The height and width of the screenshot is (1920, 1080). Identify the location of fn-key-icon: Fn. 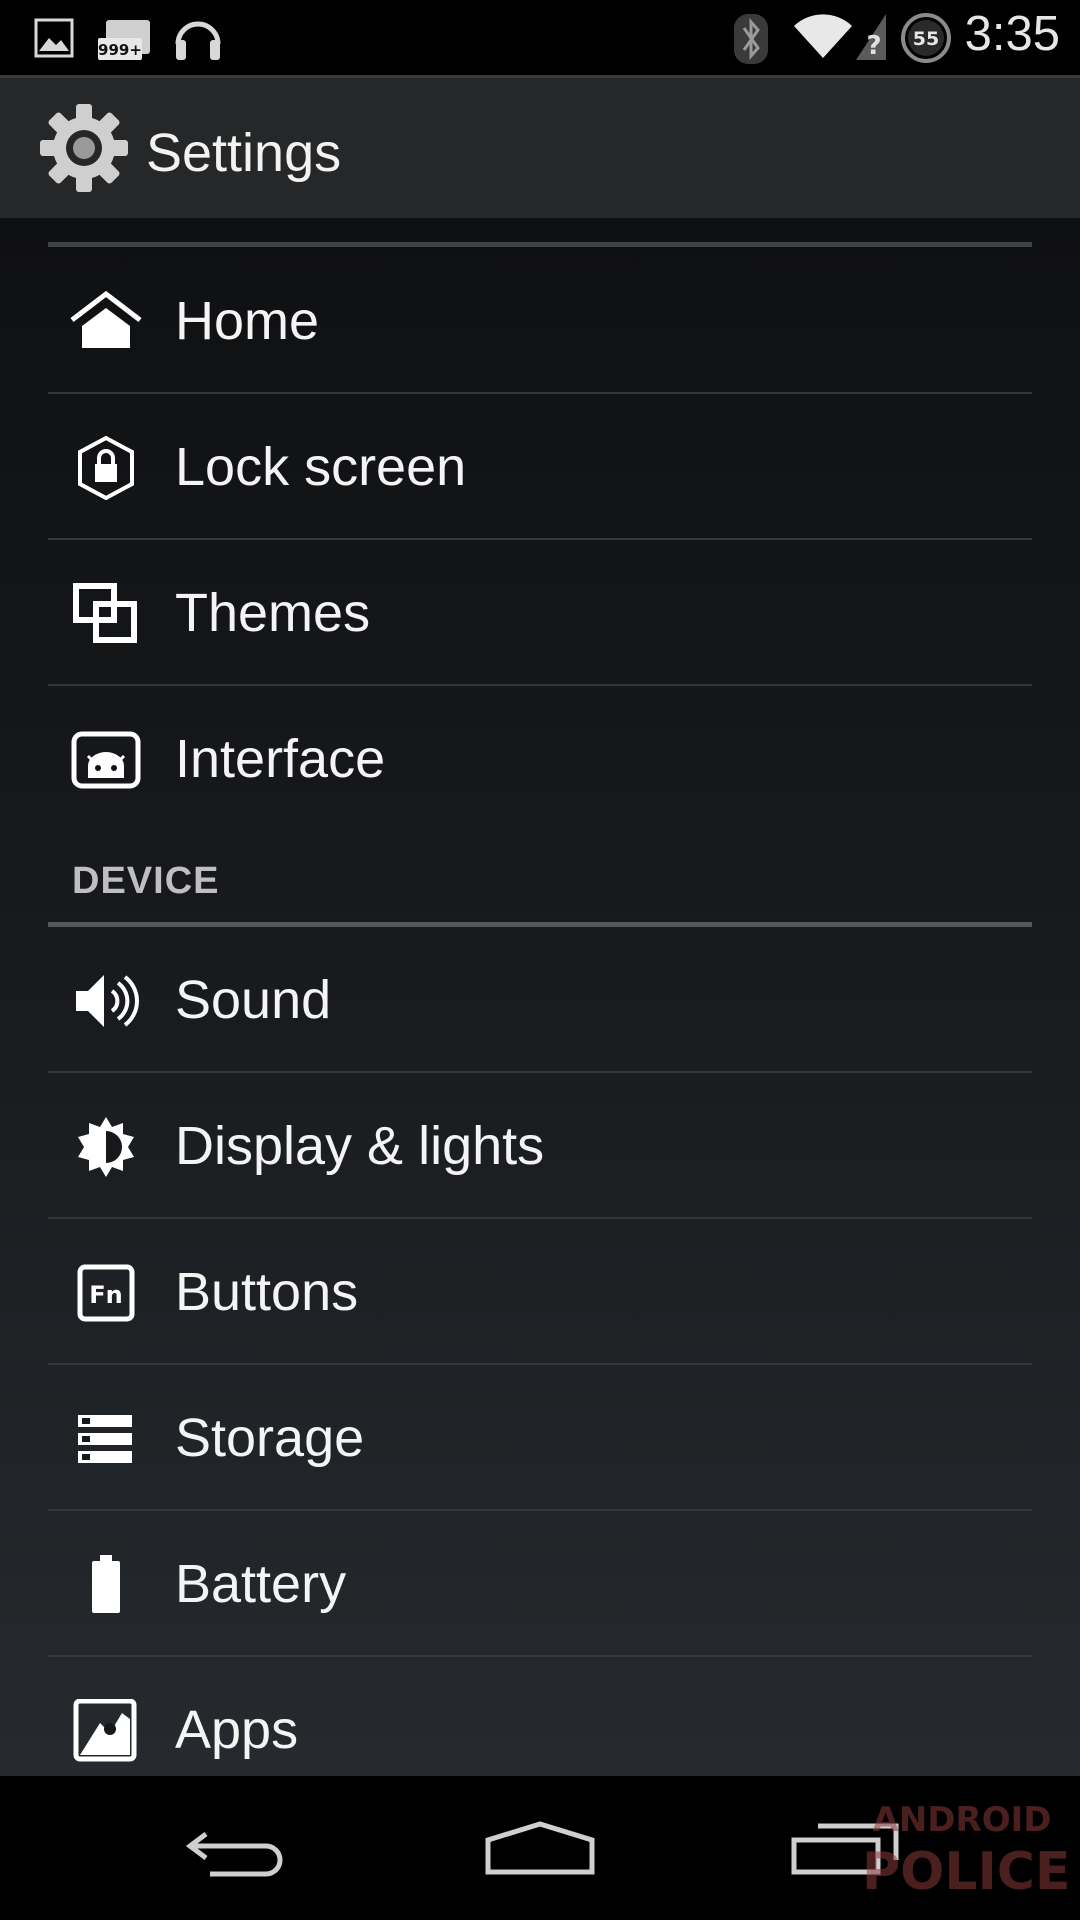
(106, 1293).